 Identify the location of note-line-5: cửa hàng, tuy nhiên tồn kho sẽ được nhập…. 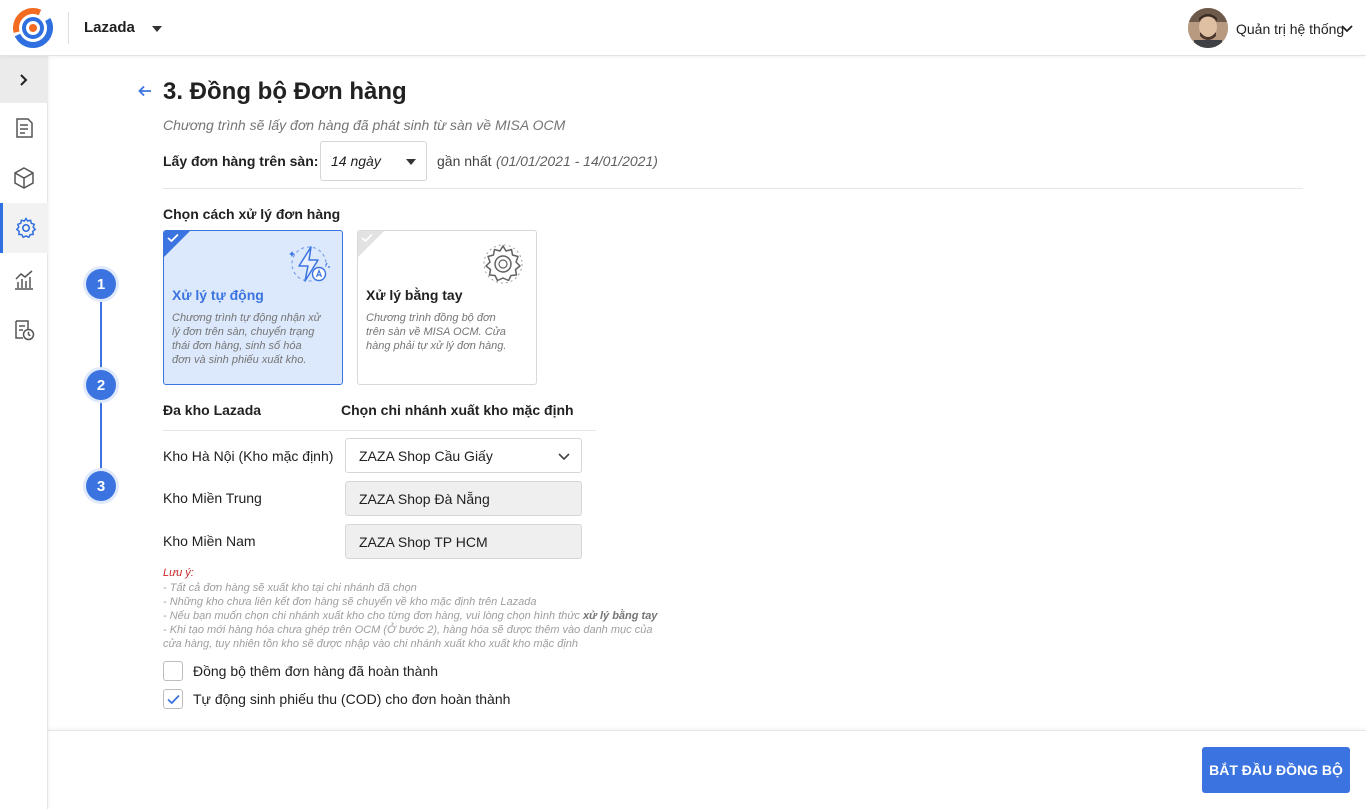
(371, 644).